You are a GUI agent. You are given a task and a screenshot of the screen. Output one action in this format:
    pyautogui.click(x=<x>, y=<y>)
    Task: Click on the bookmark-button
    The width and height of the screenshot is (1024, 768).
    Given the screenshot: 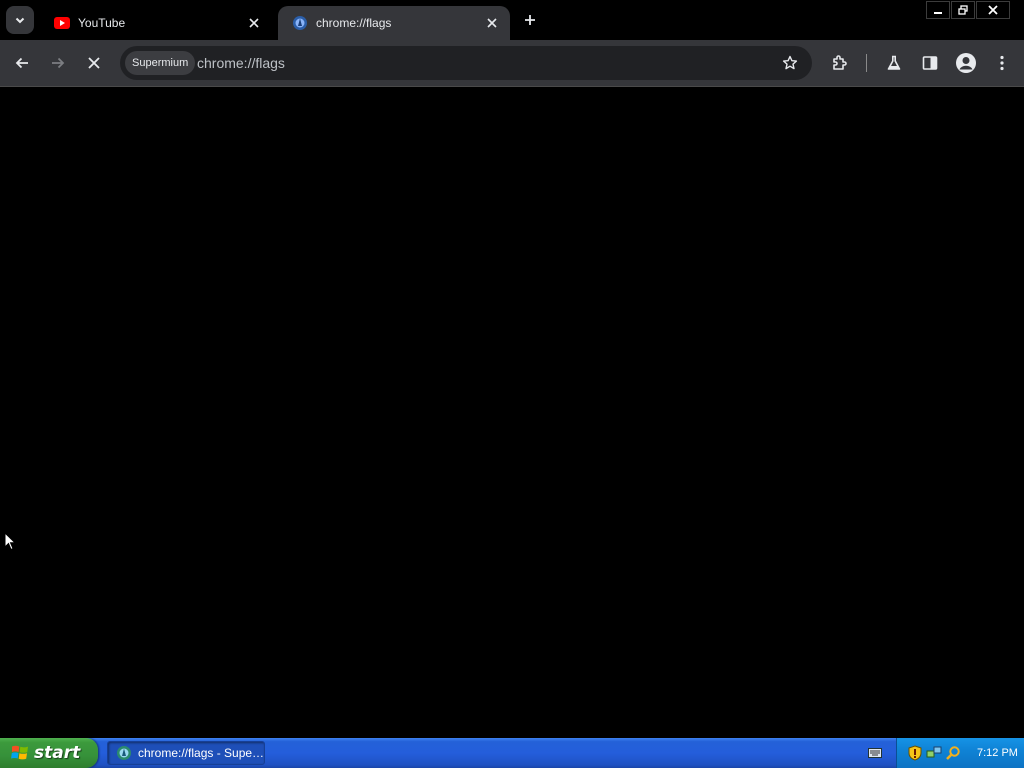 What is the action you would take?
    pyautogui.click(x=790, y=63)
    